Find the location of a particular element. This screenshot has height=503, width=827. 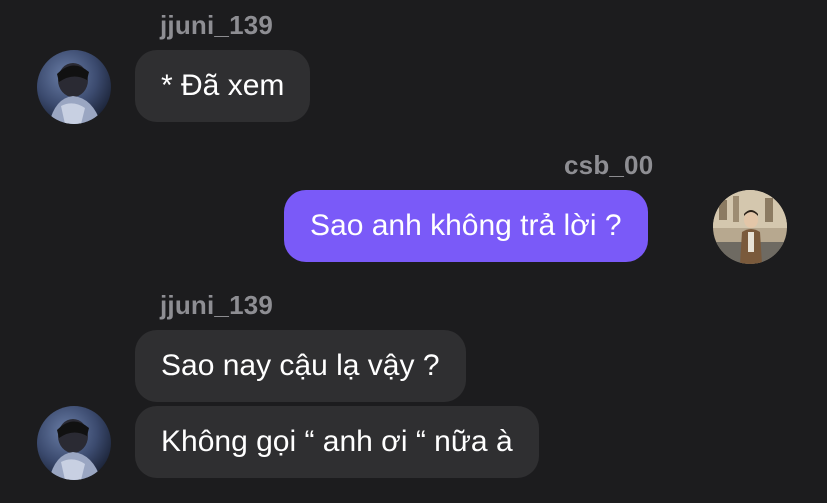

sender-username: csb_00 is located at coordinates (608, 165).